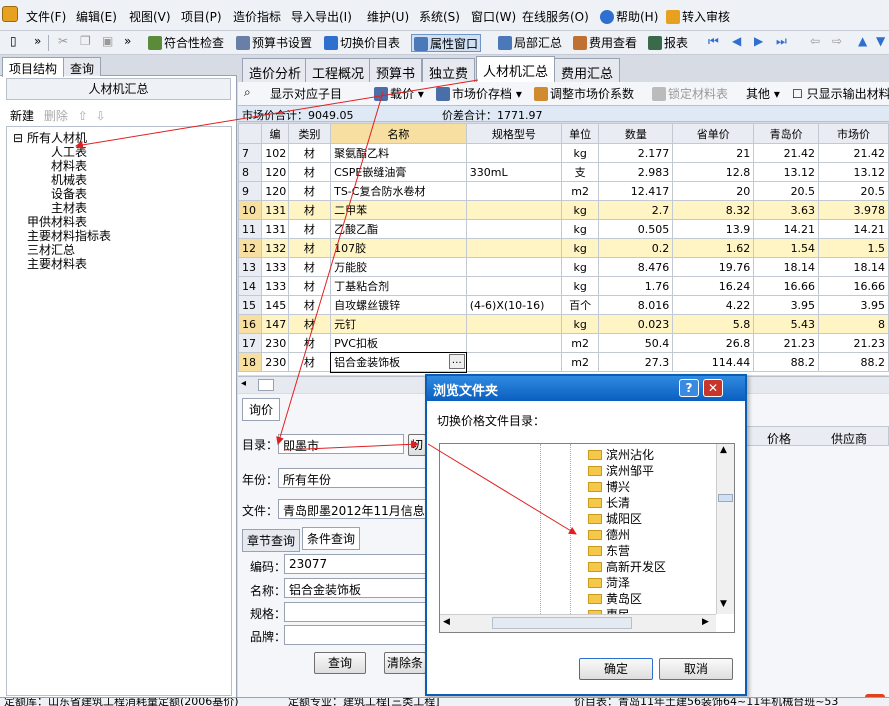 The image size is (889, 706). What do you see at coordinates (815, 43) in the screenshot?
I see `back-icon: ⇦` at bounding box center [815, 43].